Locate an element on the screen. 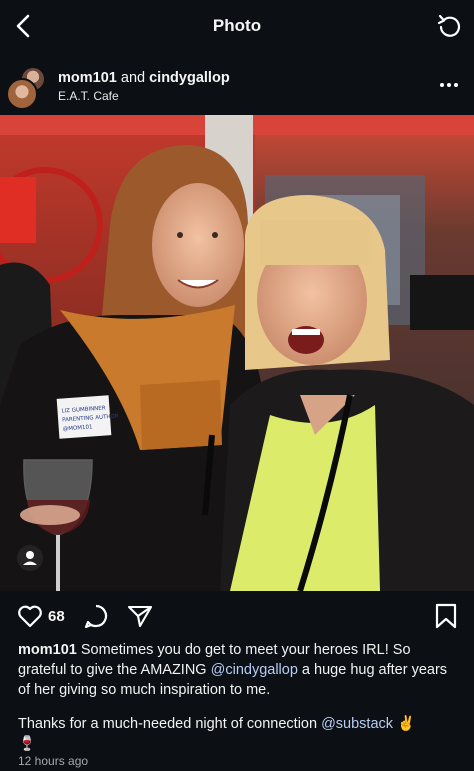 Image resolution: width=474 pixels, height=771 pixels. share-icon is located at coordinates (140, 616).